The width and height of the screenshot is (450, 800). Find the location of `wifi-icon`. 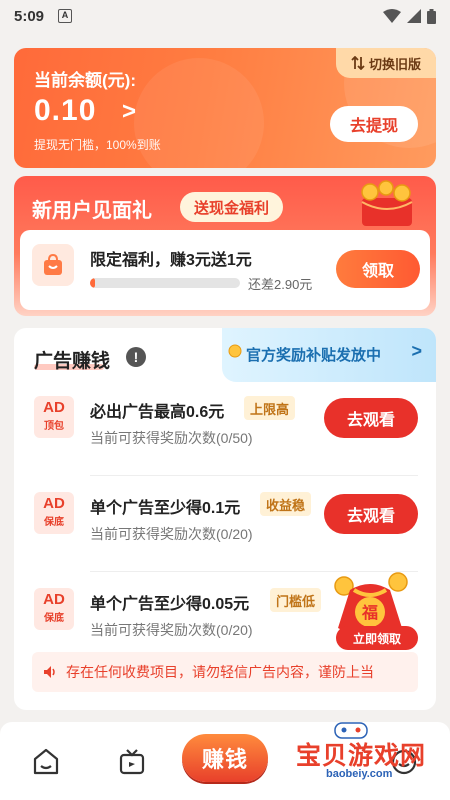

wifi-icon is located at coordinates (392, 16).